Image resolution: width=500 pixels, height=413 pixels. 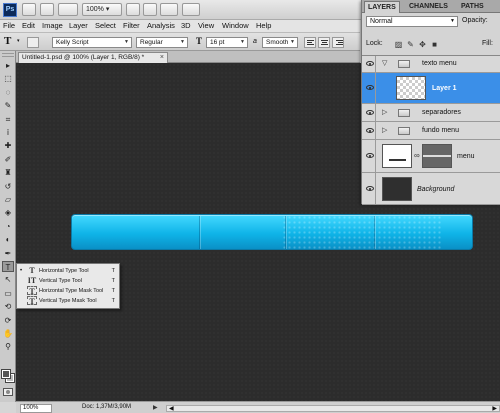 I want to click on horizontal-type-icon: T, so click(x=32, y=270).